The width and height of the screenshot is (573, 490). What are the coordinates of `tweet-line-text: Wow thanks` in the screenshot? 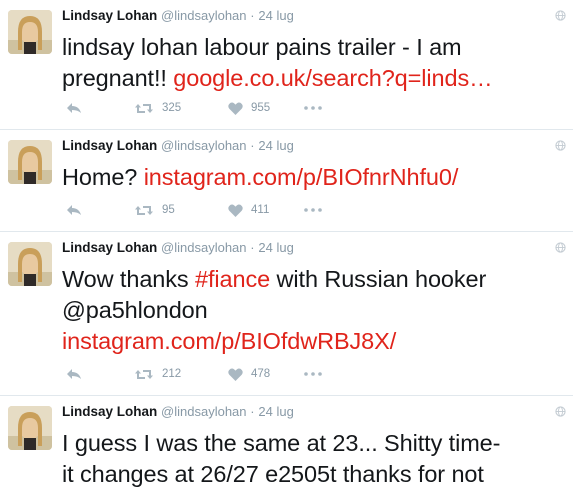 It's located at (128, 279).